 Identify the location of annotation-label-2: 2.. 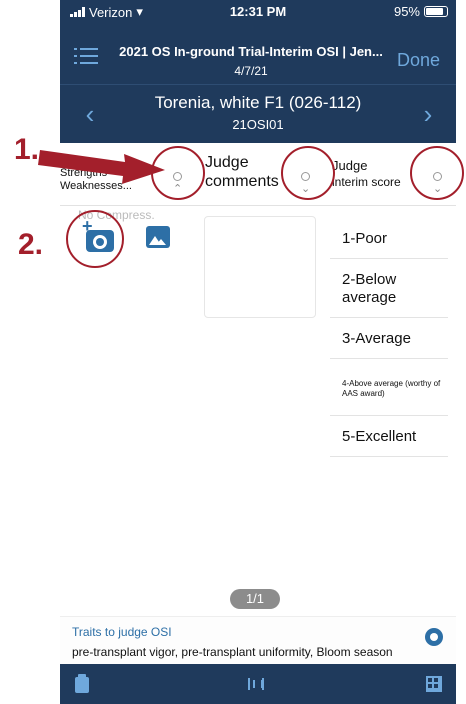
(31, 244).